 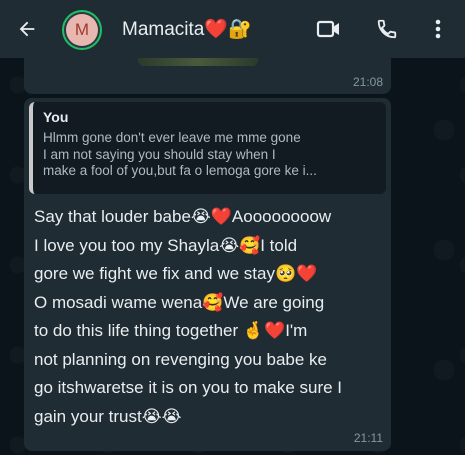 What do you see at coordinates (329, 29) in the screenshot?
I see `video-call-icon` at bounding box center [329, 29].